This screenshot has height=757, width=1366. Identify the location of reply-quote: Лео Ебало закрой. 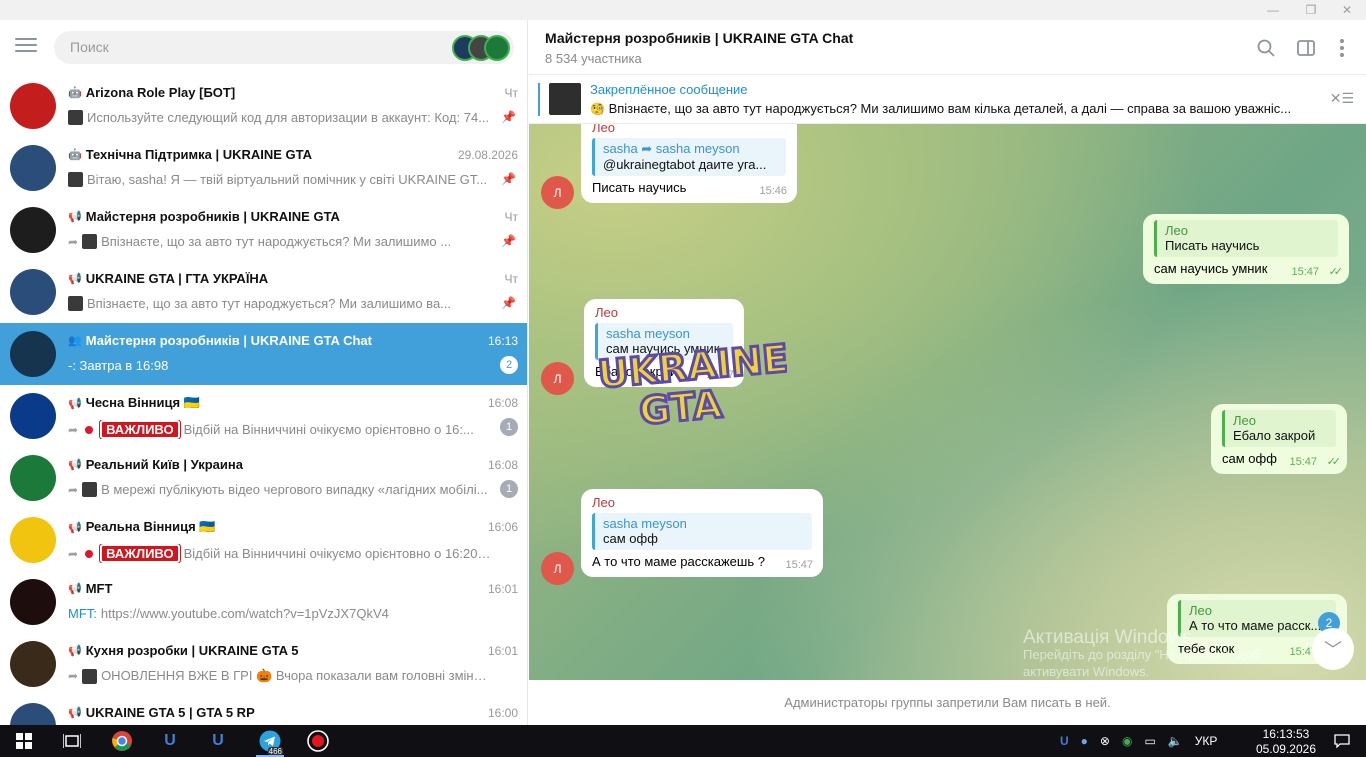
(1279, 428).